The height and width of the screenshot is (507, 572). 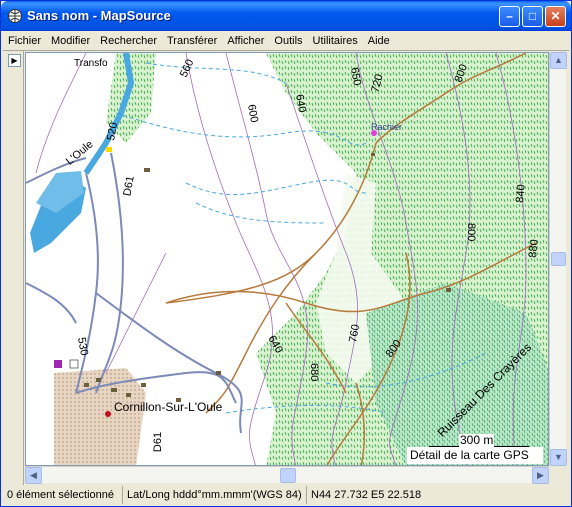 What do you see at coordinates (33, 475) in the screenshot?
I see `scroll-left-arrow-icon: ◀` at bounding box center [33, 475].